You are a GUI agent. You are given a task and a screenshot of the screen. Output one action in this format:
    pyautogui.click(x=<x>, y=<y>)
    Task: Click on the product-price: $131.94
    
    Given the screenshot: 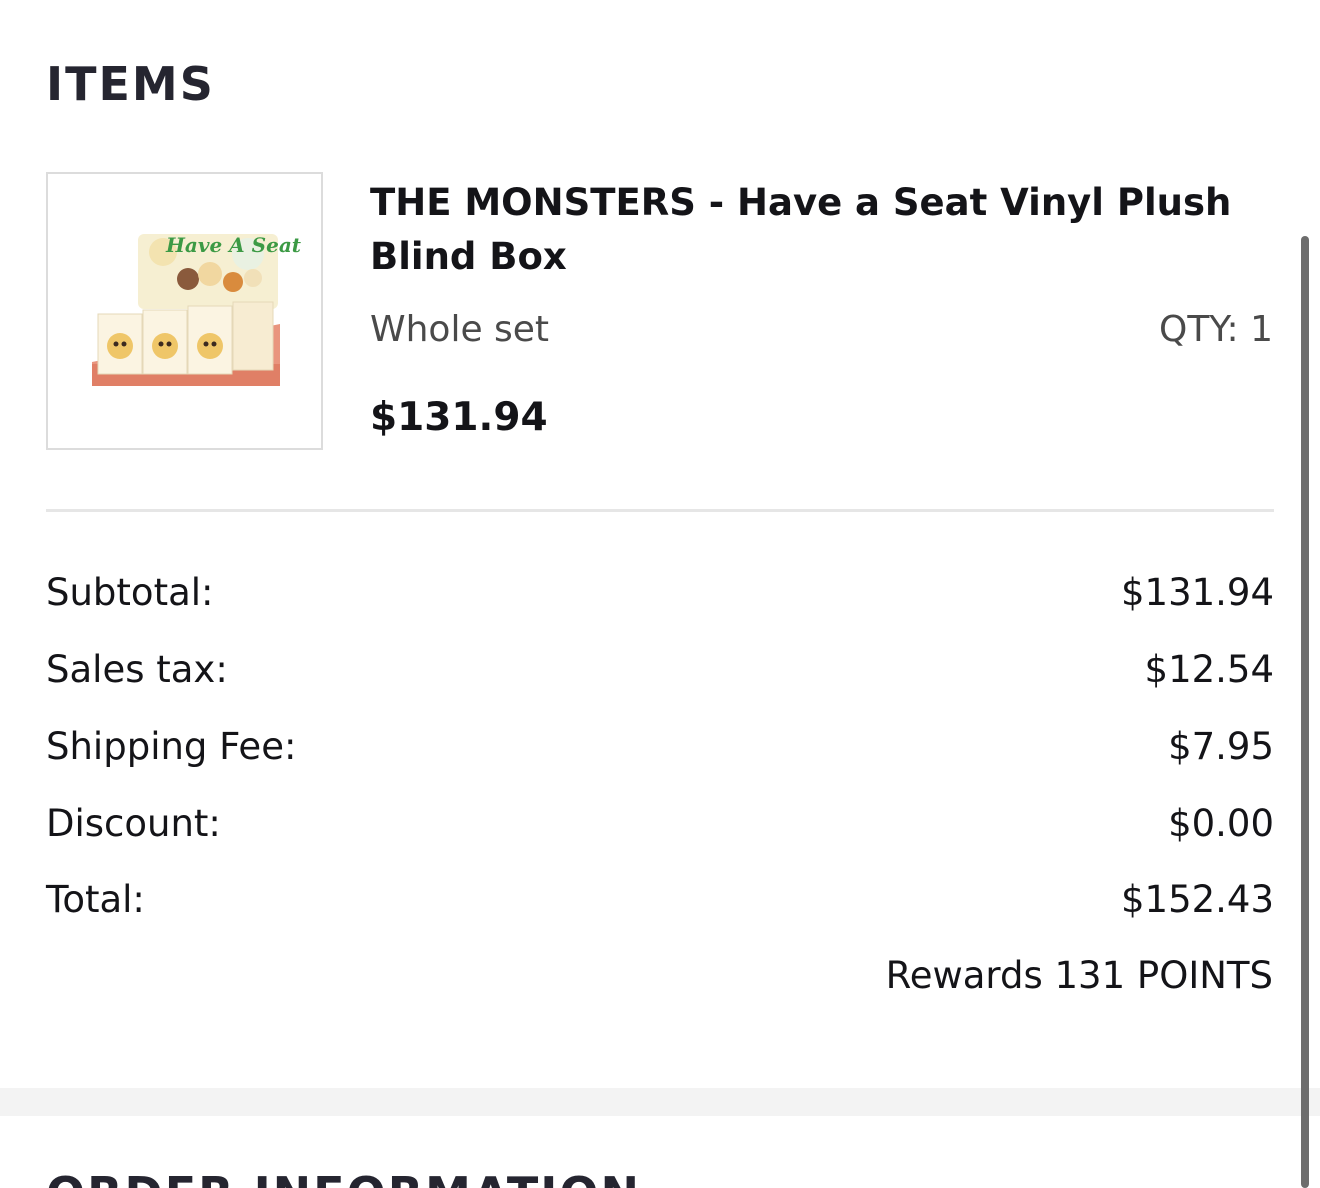 What is the action you would take?
    pyautogui.click(x=459, y=417)
    